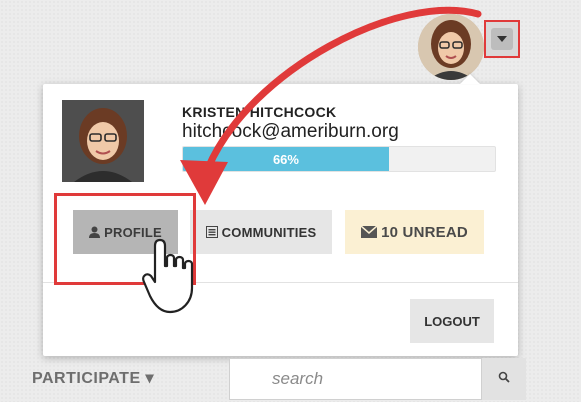 The width and height of the screenshot is (581, 402). What do you see at coordinates (93, 378) in the screenshot?
I see `participate-menu: PARTICIPATE ▾` at bounding box center [93, 378].